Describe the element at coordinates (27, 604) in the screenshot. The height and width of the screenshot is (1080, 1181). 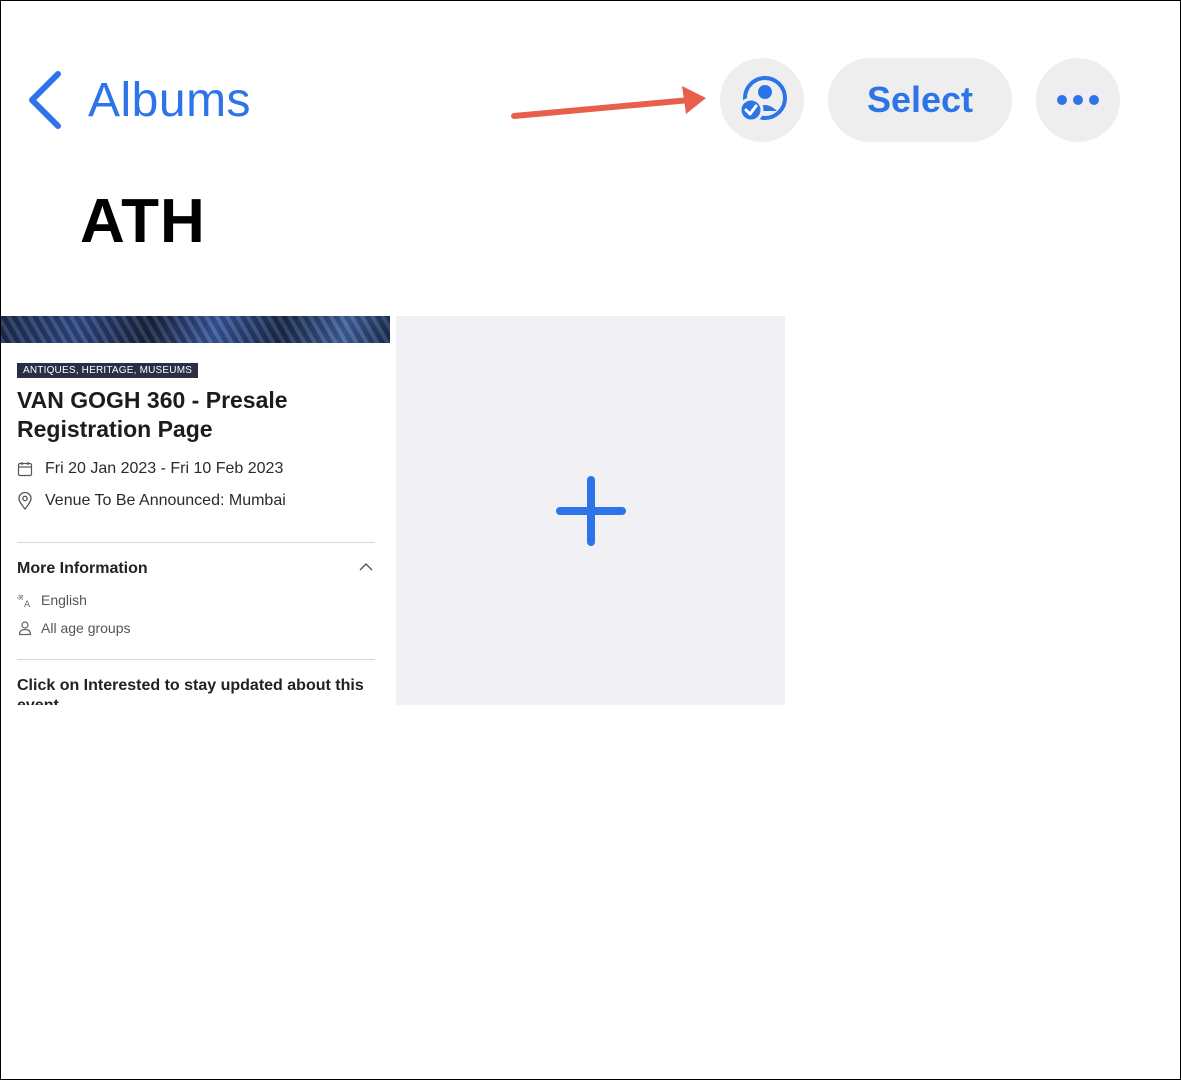
I see `svg-text: A` at that location.